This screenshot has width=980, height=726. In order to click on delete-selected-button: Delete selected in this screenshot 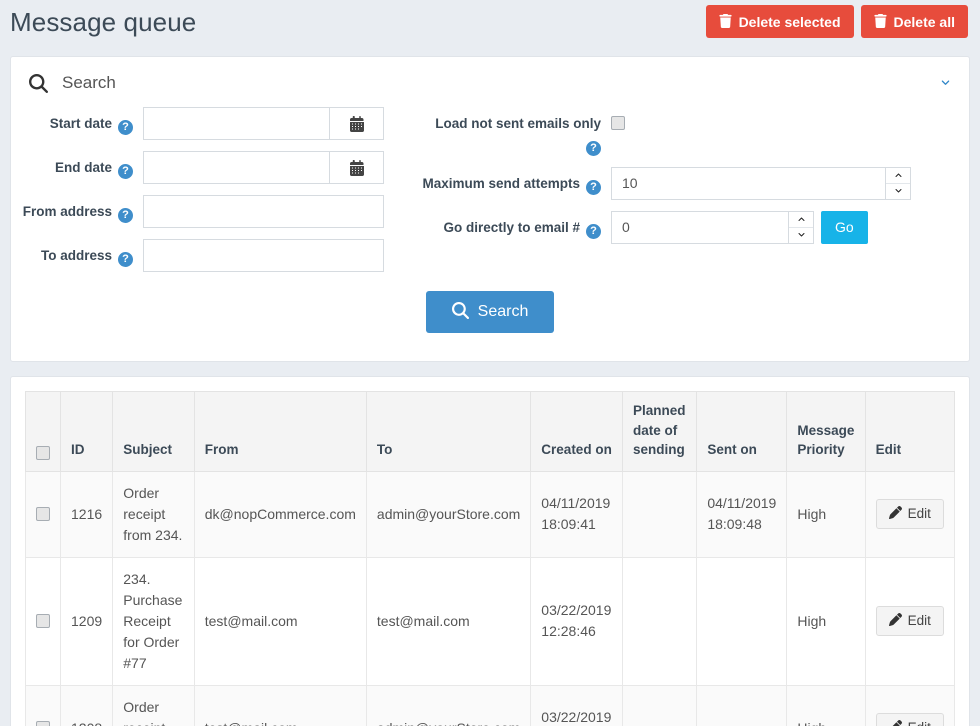, I will do `click(779, 21)`.